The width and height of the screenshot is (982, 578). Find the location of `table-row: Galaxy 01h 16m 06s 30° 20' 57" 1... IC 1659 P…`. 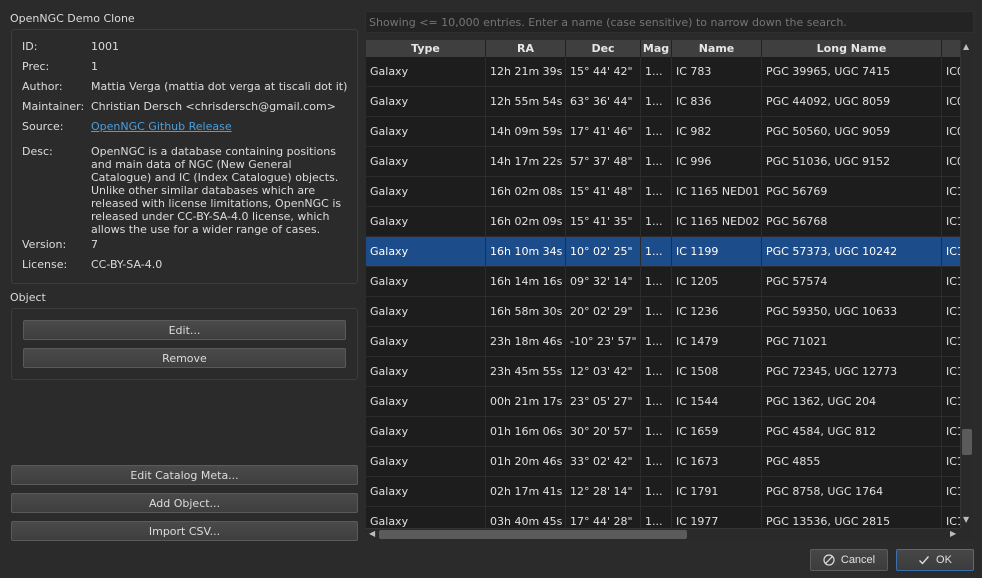

table-row: Galaxy 01h 16m 06s 30° 20' 57" 1... IC 1659 P… is located at coordinates (663, 432).